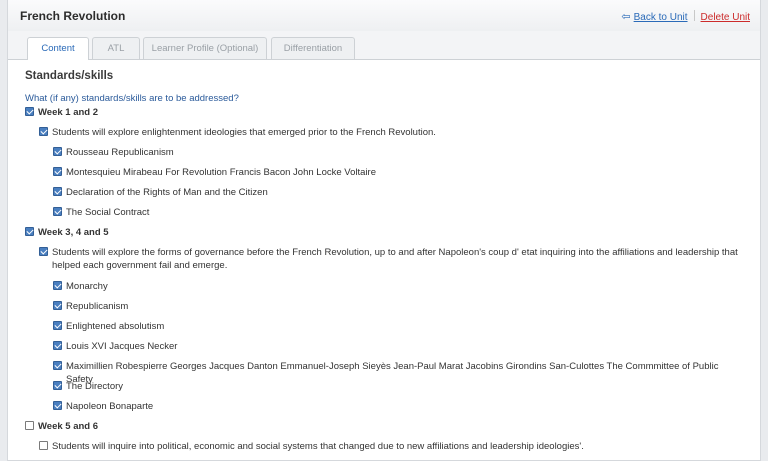 The height and width of the screenshot is (461, 768). Describe the element at coordinates (393, 406) in the screenshot. I see `checkbox-item: Napoleon Bonaparte` at that location.